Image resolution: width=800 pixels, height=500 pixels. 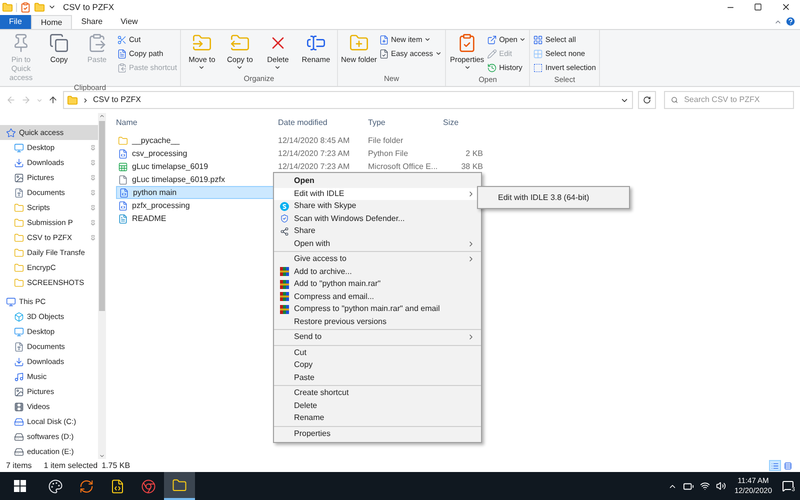 I want to click on type-cell-text: Python File, so click(x=389, y=154).